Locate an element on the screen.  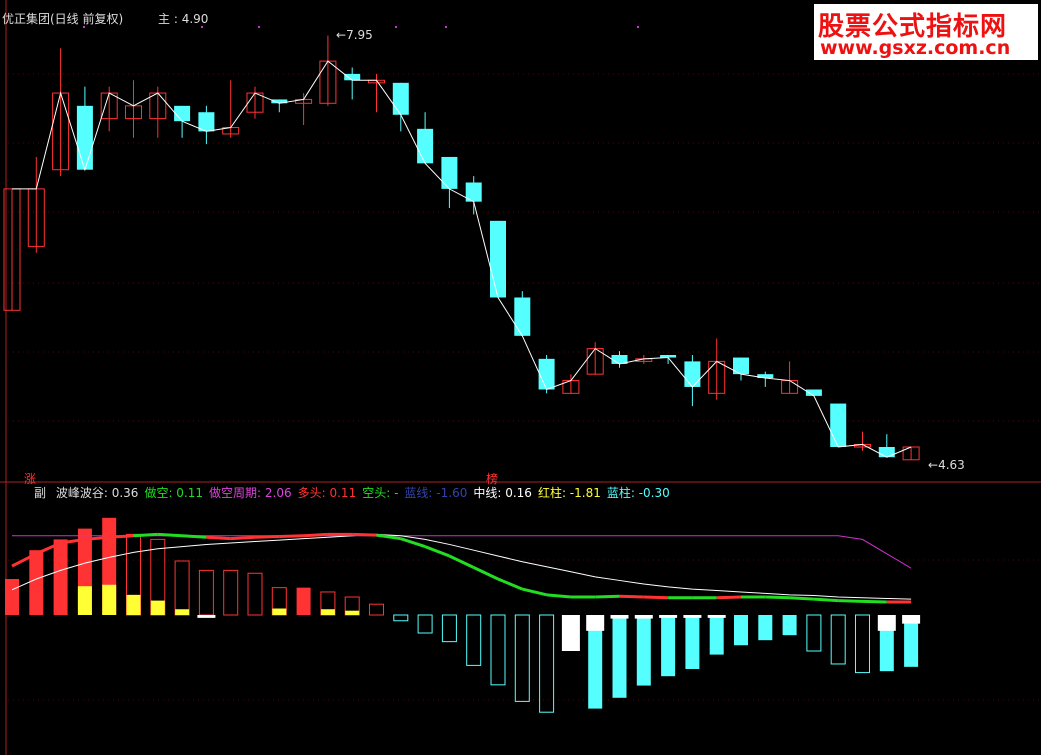
sub-legend-value: 0.11 is located at coordinates (341, 493).